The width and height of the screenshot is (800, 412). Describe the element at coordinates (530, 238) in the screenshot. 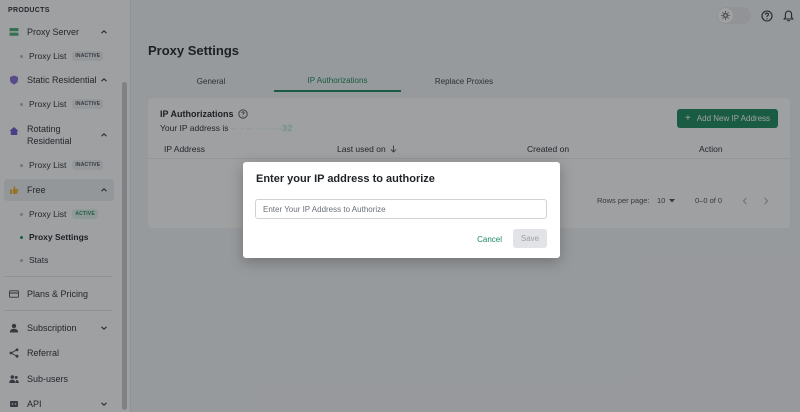

I see `save-button: Save` at that location.